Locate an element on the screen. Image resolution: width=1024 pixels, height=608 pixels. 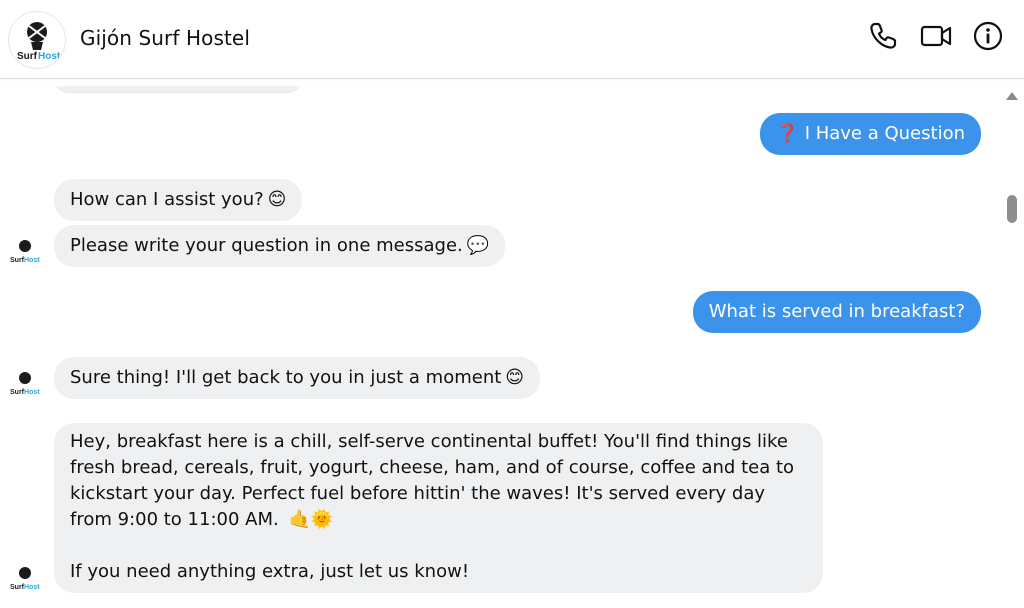
outgoing-message: ❓ I Have a Question is located at coordinates (870, 134).